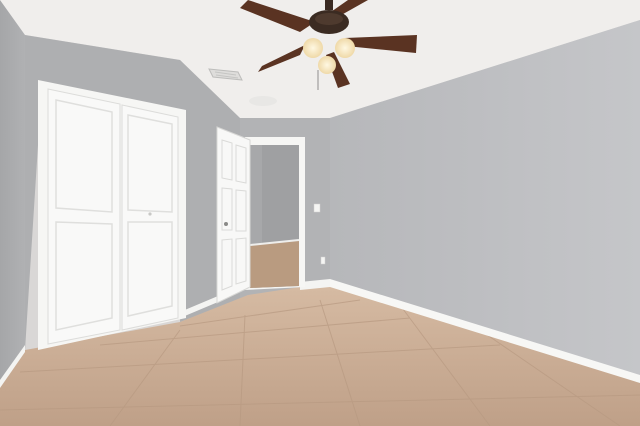 The width and height of the screenshot is (640, 426). I want to click on hallway-wall, so click(280, 194).